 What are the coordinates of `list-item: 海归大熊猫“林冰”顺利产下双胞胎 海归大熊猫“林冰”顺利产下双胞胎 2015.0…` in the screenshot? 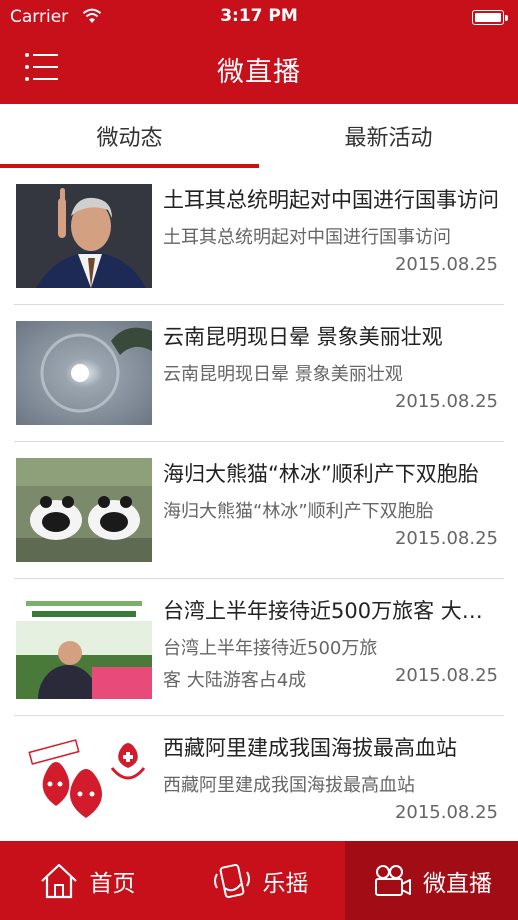 It's located at (259, 510).